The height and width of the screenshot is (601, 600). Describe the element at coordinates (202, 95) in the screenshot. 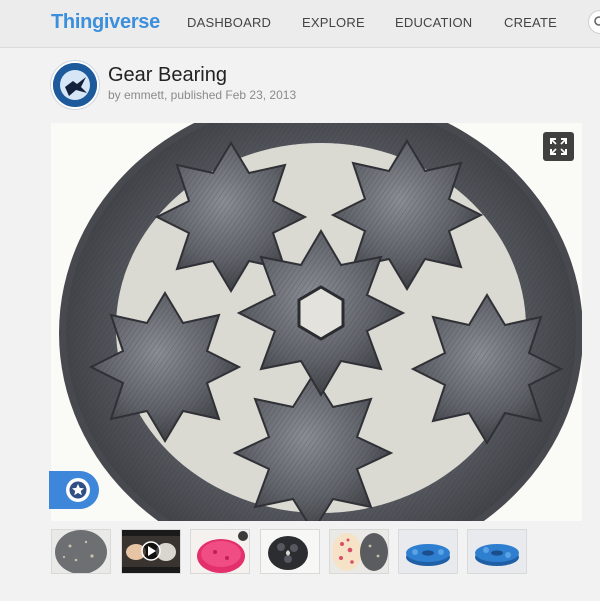

I see `thing-byline: by emmett, published Feb 23, 2013` at that location.